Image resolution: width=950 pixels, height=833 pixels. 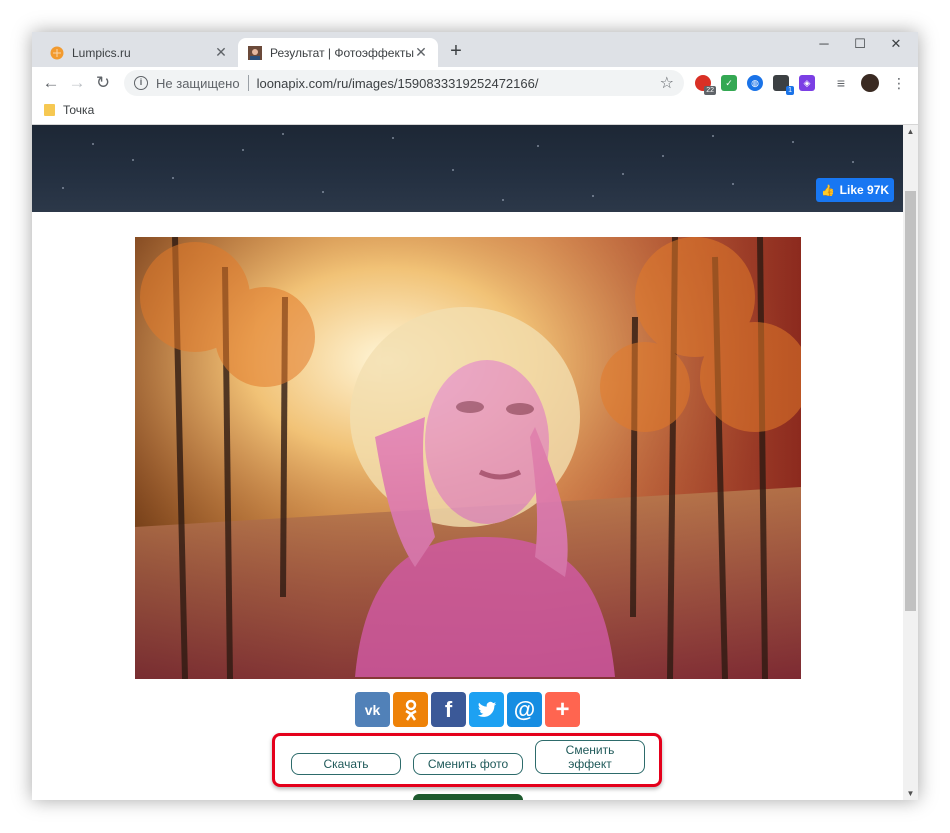 What do you see at coordinates (590, 764) in the screenshot?
I see `change-effect-label-line2: эффект` at bounding box center [590, 764].